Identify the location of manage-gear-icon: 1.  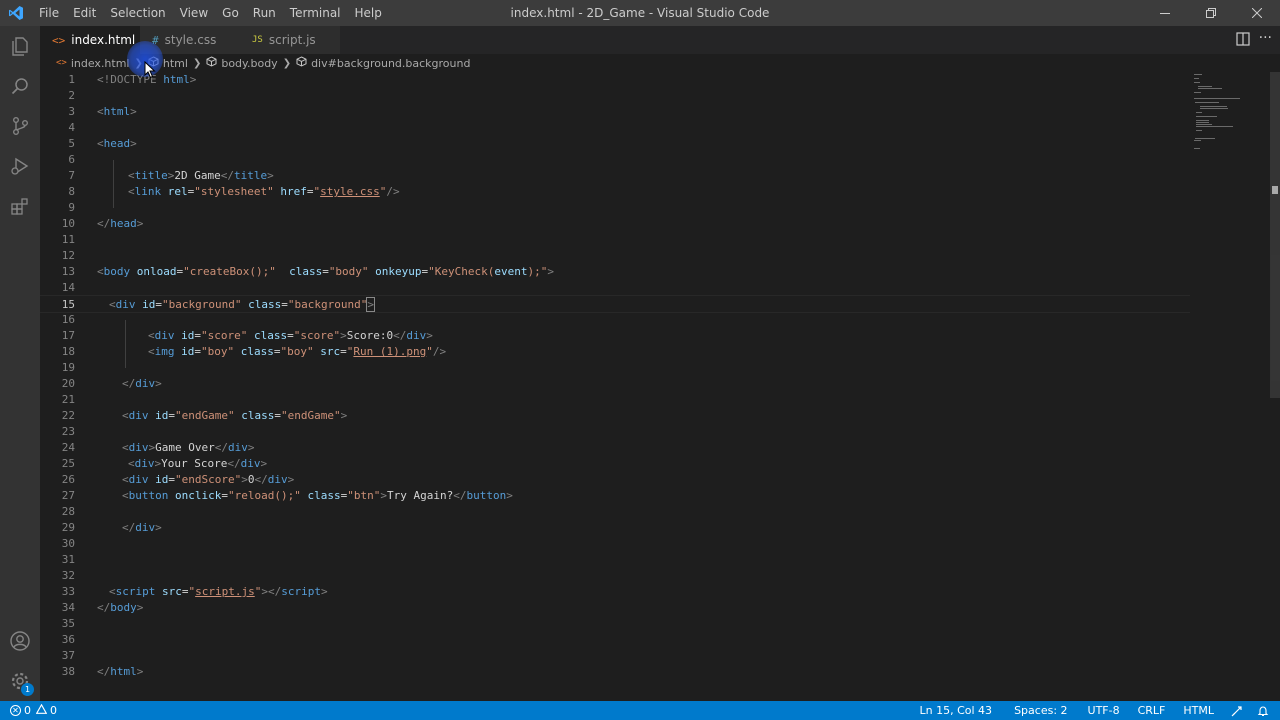
(20, 681).